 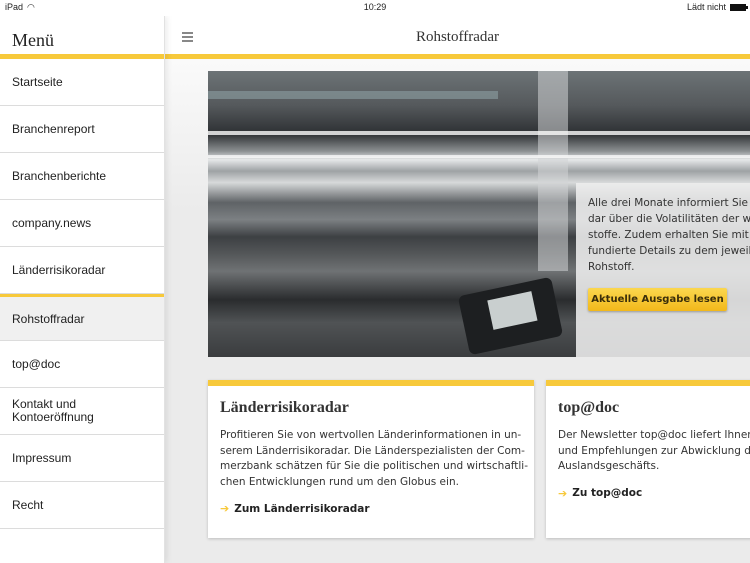 I want to click on sidebar-item-branchenreport: Branchenreport, so click(x=82, y=129).